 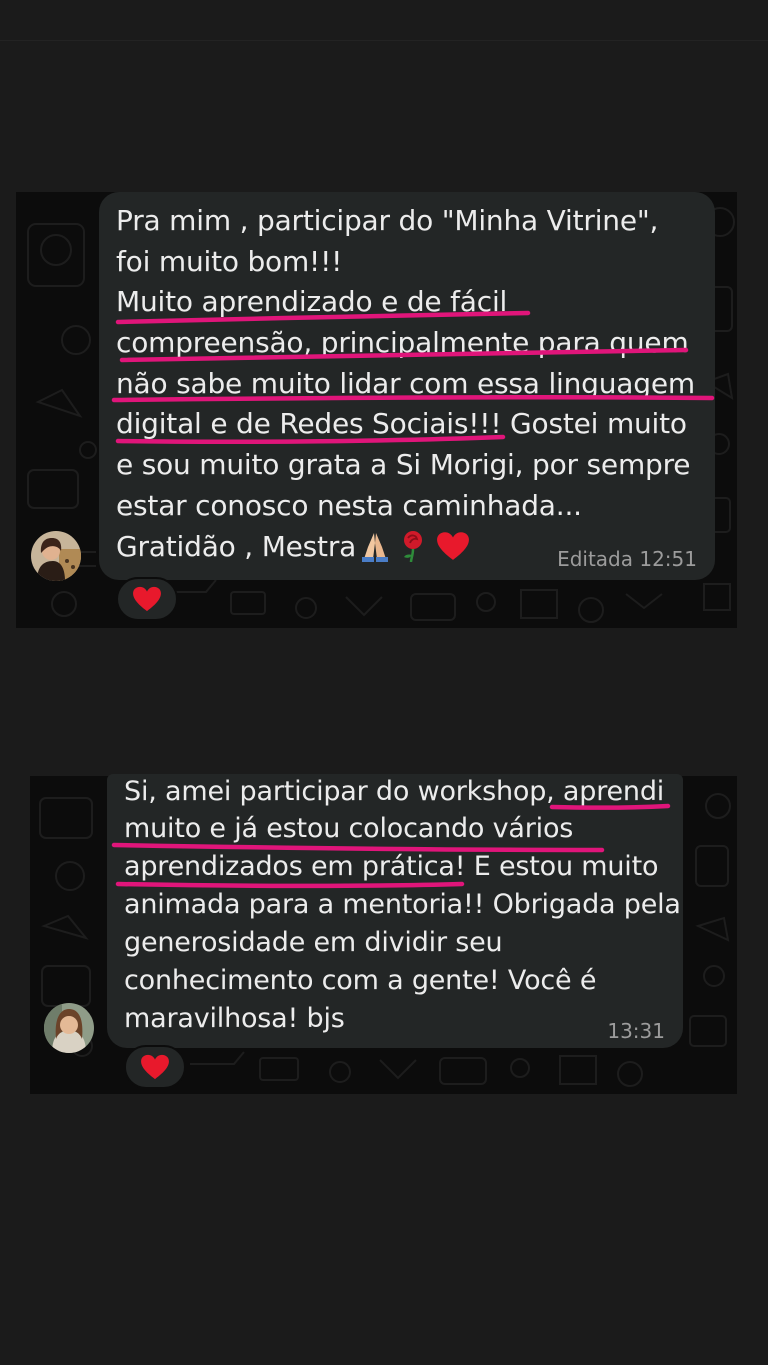 I want to click on message-line: Gratidão , Mestra, so click(x=236, y=546).